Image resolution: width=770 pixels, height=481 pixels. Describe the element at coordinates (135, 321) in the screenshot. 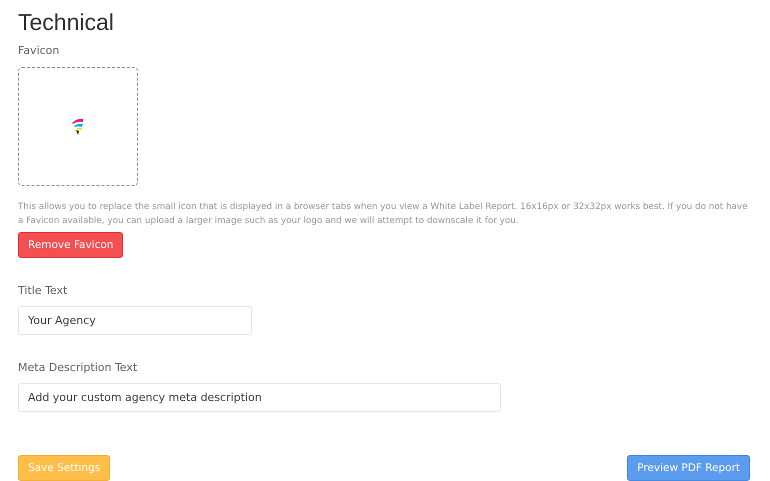

I see `text-field: Your Agency` at that location.